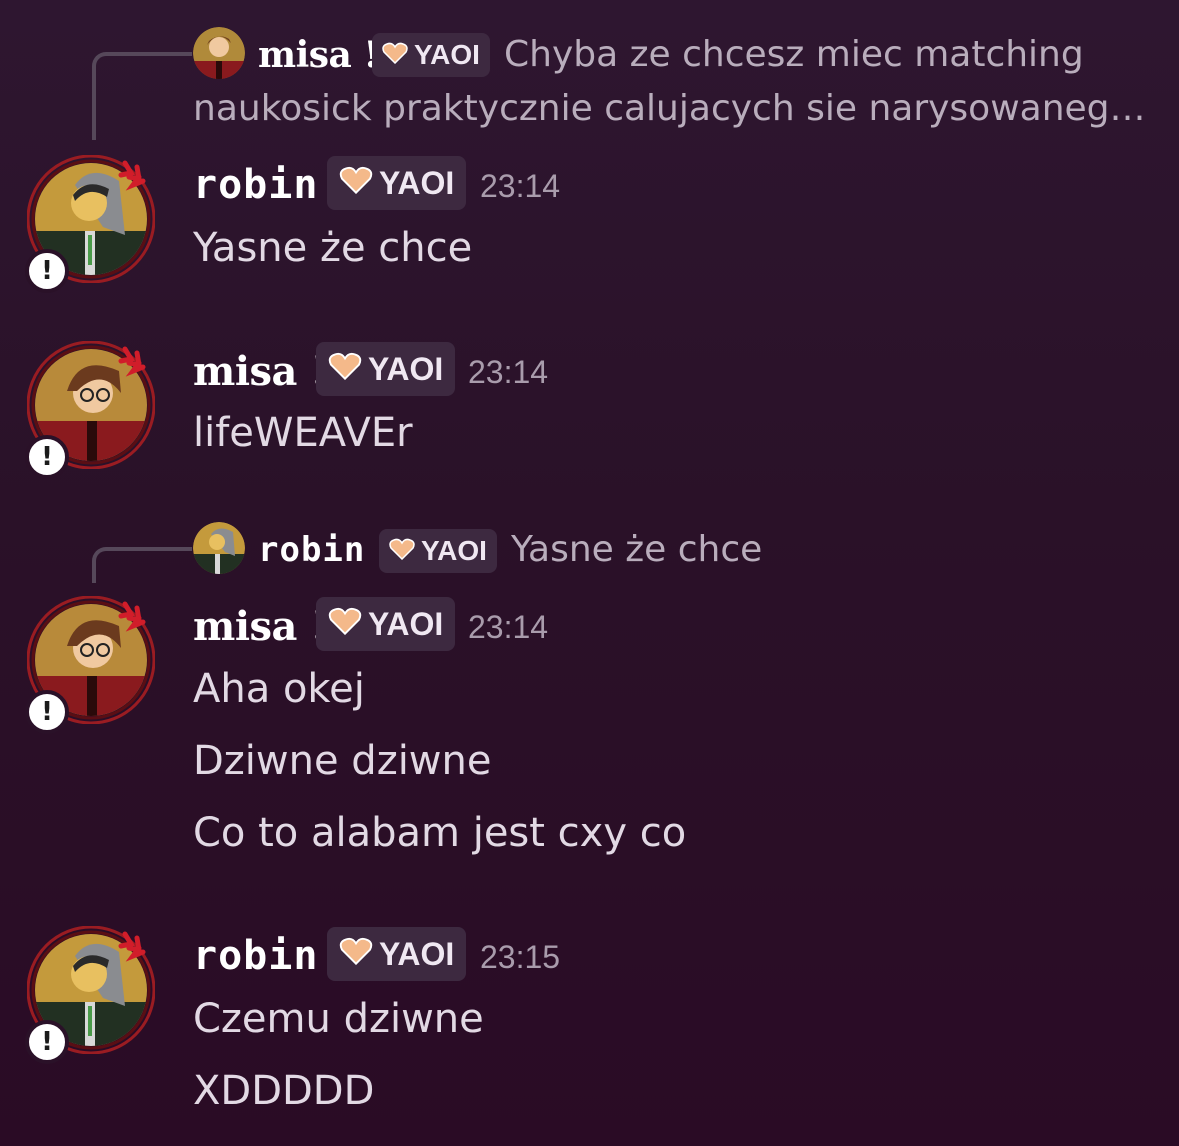  I want to click on message-text: Dziwne dziwne, so click(342, 761).